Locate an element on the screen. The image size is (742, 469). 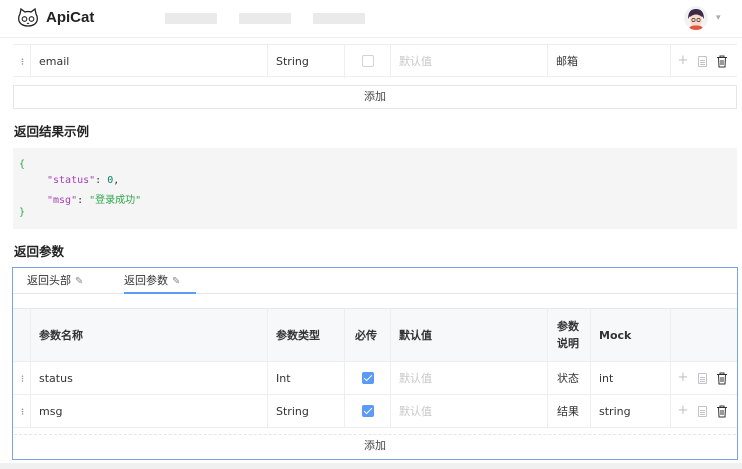
param-name-cell: status is located at coordinates (149, 378).